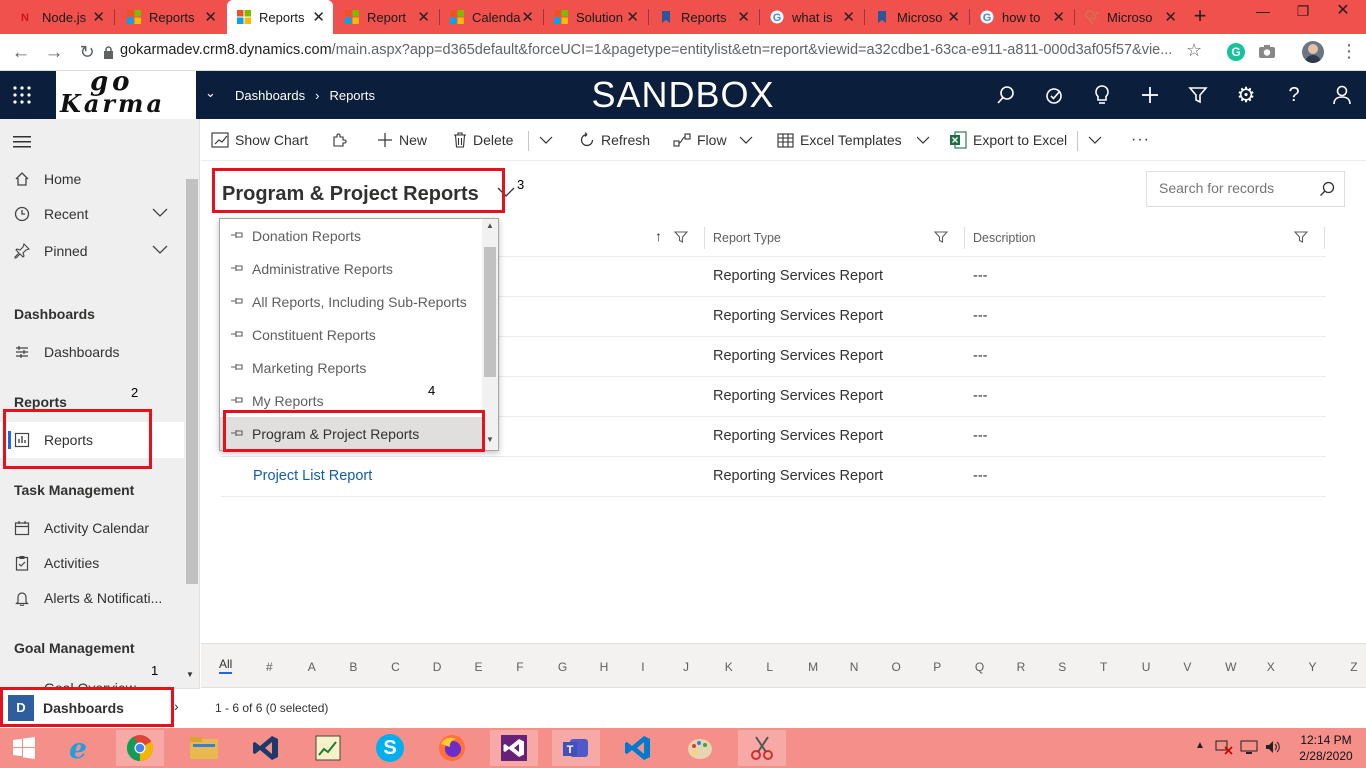  I want to click on help-icon: ?, so click(1294, 95).